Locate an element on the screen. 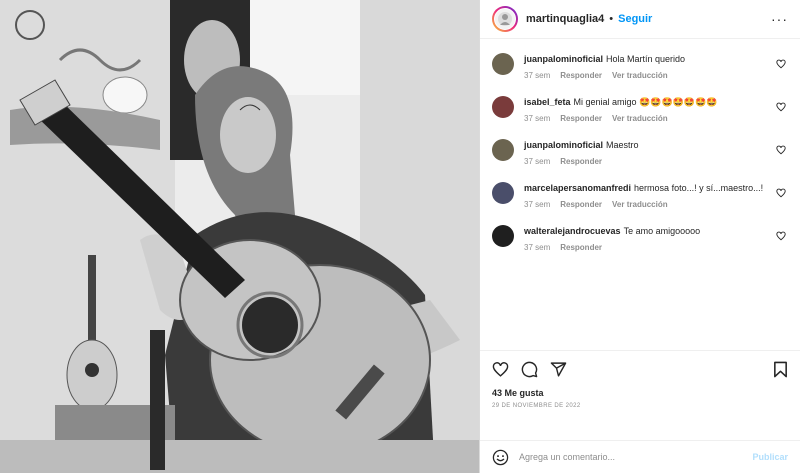 Image resolution: width=800 pixels, height=473 pixels. post-actions: 43 Me gusta 29 DE NOVIEMBRE DE 2022 is located at coordinates (640, 395).